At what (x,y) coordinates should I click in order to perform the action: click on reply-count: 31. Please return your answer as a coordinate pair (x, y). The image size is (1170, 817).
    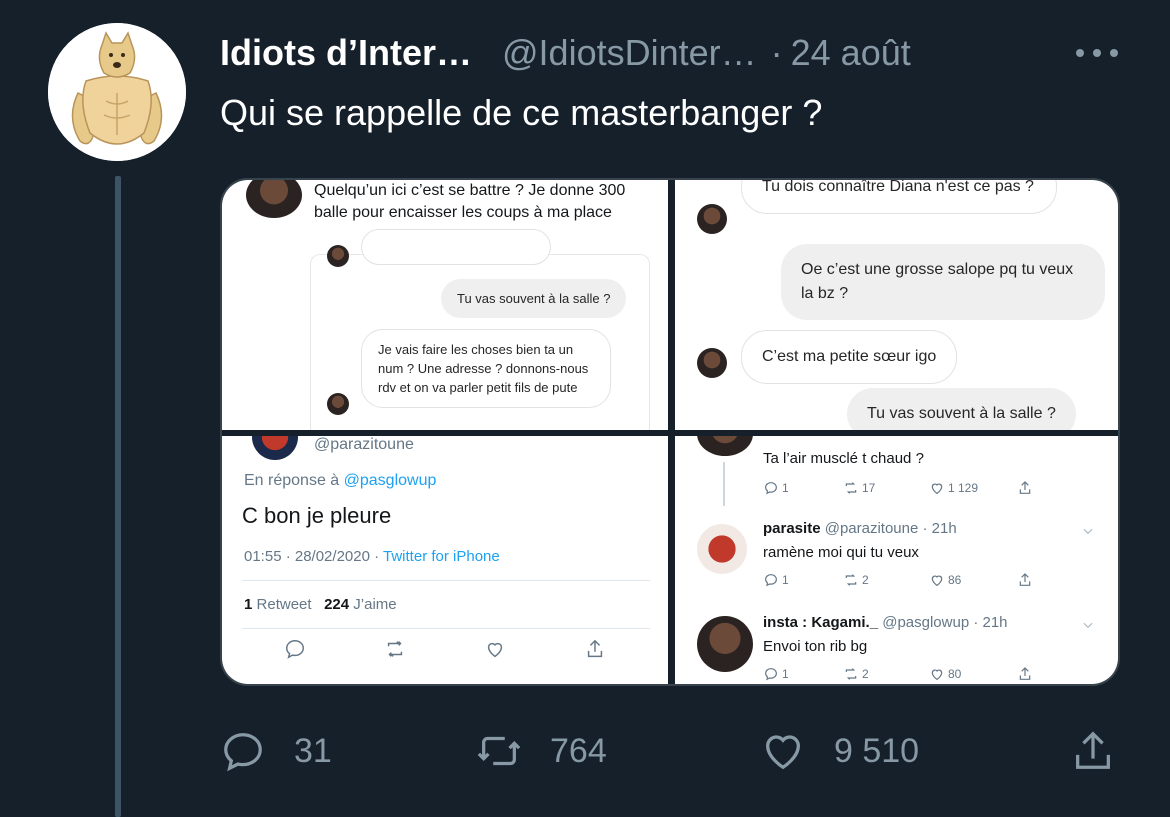
    Looking at the image, I should click on (313, 750).